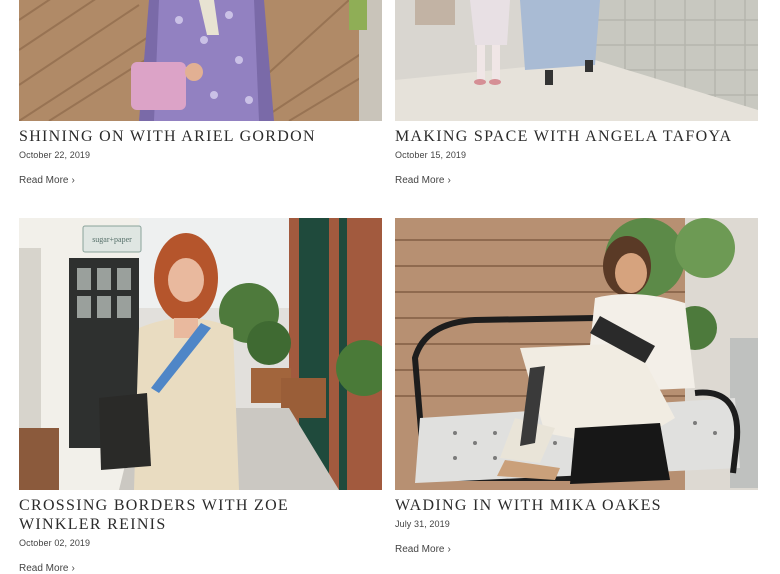 This screenshot has width=780, height=574. I want to click on post-title: CROSSING BORDERS WITH ZOE WINKLER REINIS, so click(194, 515).